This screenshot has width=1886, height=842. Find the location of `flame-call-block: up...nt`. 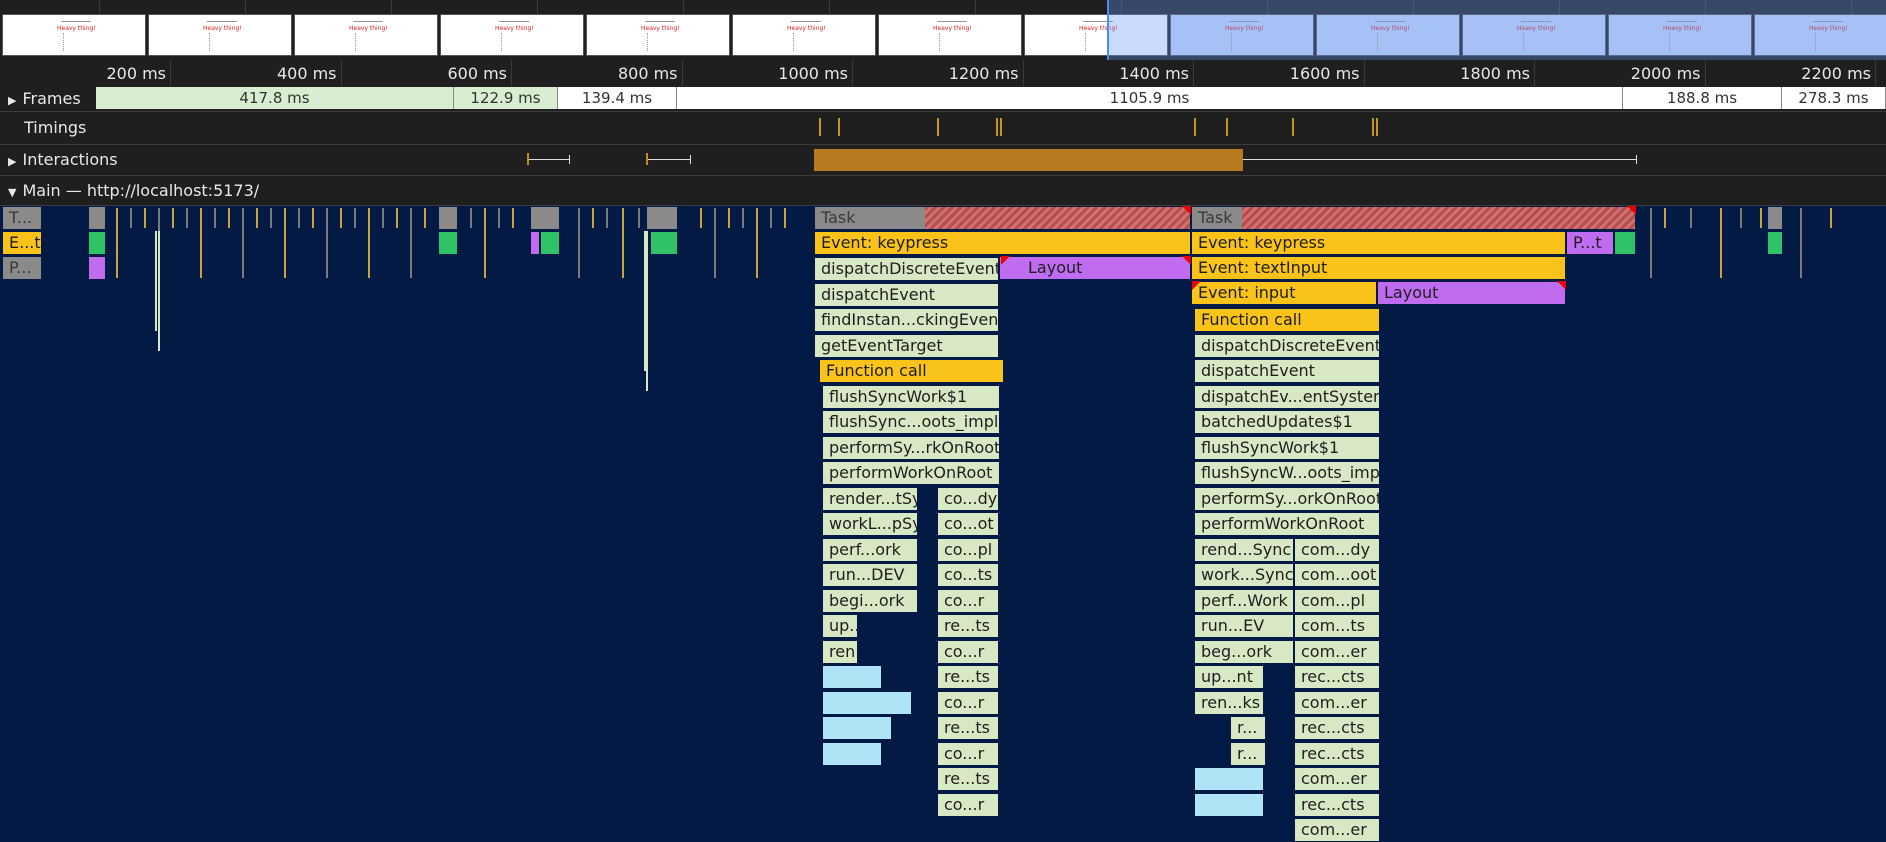

flame-call-block: up...nt is located at coordinates (840, 626).